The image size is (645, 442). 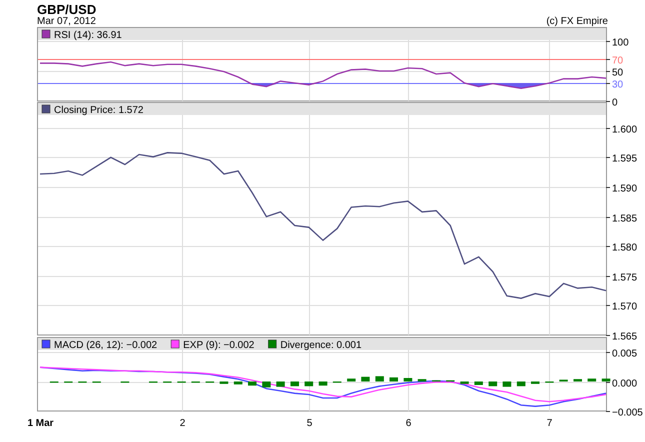 What do you see at coordinates (577, 21) in the screenshot?
I see `credit-label: (c) FX Empire` at bounding box center [577, 21].